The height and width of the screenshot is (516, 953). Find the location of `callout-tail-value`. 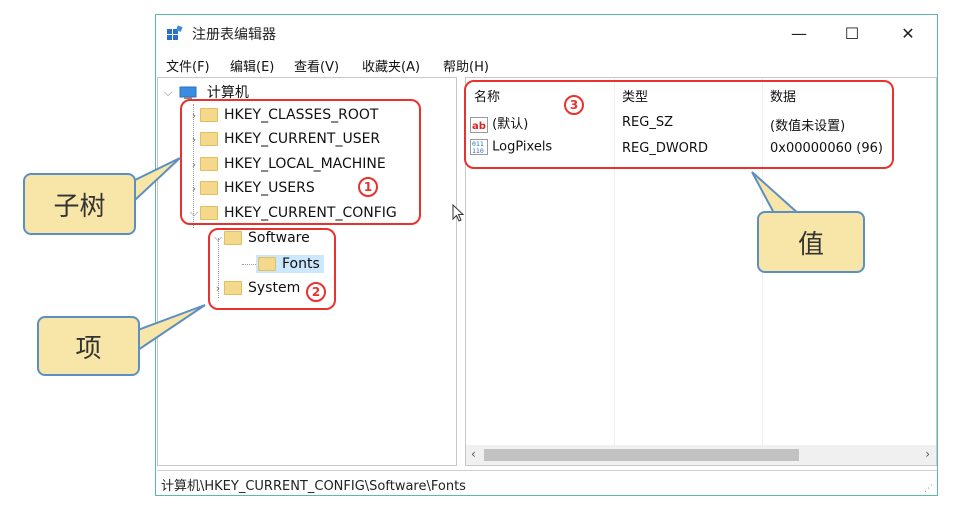

callout-tail-value is located at coordinates (777, 193).